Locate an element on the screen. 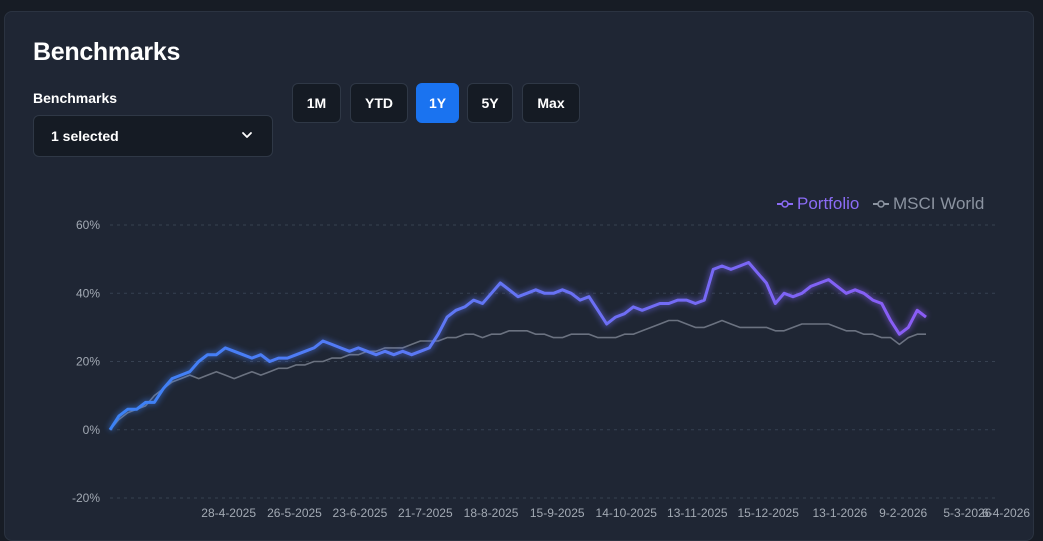 The image size is (1043, 541). x-tick-label: 14-10-2025 is located at coordinates (627, 513).